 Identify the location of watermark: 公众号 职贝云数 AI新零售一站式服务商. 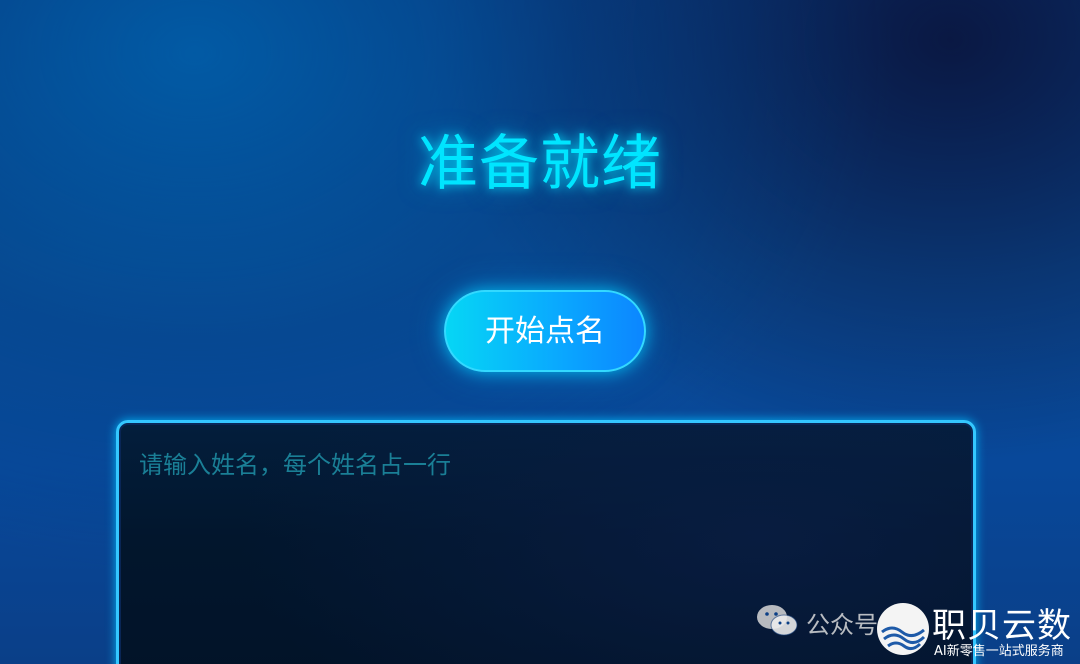
(918, 631).